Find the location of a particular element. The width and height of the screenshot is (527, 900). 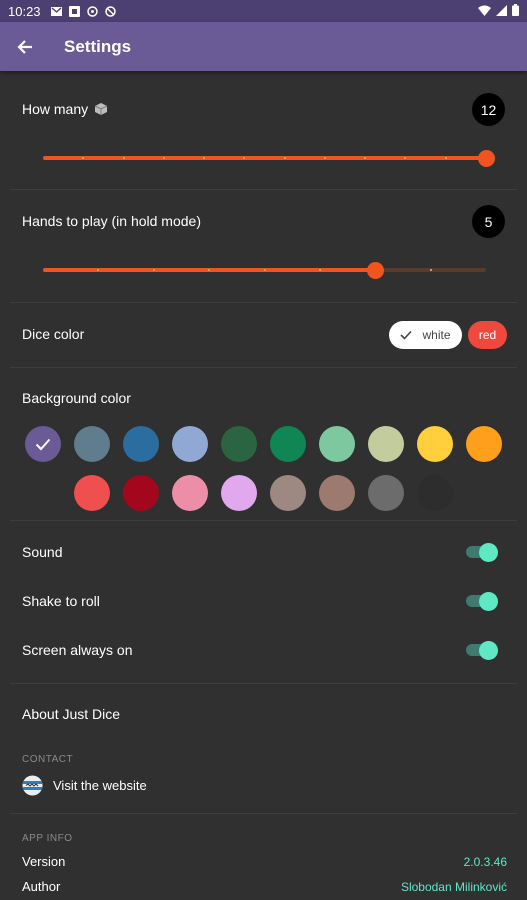

chip-label-red: red is located at coordinates (487, 335).